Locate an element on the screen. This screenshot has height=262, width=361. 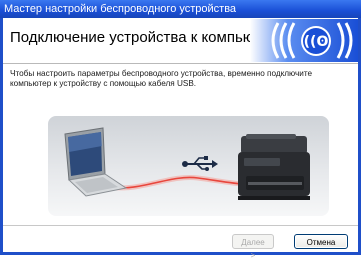
footer-divider is located at coordinates (180, 225).